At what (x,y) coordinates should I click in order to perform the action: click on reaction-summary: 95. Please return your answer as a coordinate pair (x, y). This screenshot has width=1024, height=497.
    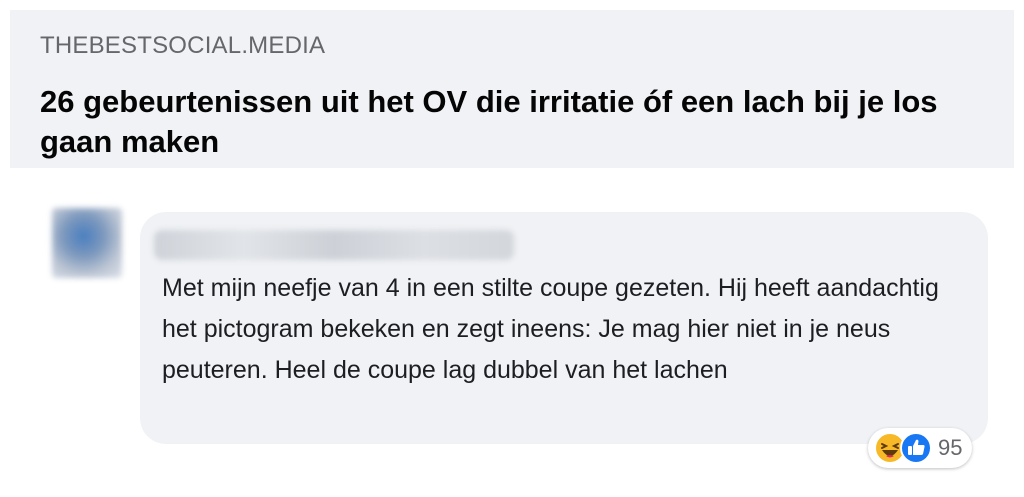
    Looking at the image, I should click on (920, 448).